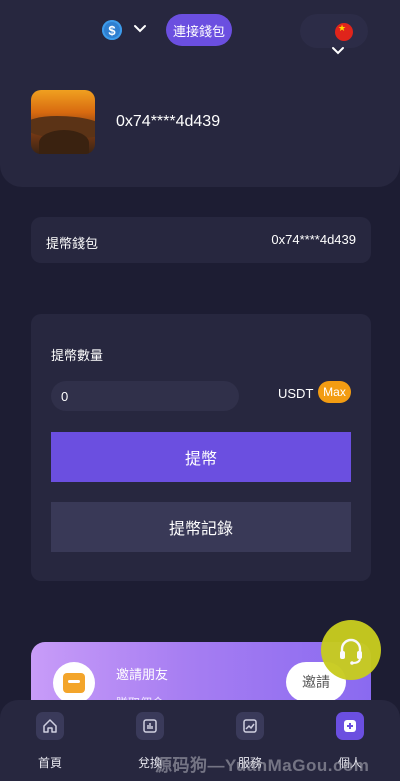 Image resolution: width=400 pixels, height=781 pixels. What do you see at coordinates (201, 240) in the screenshot?
I see `withdraw-wallet-row: 提幣錢包 0x74****4d439` at bounding box center [201, 240].